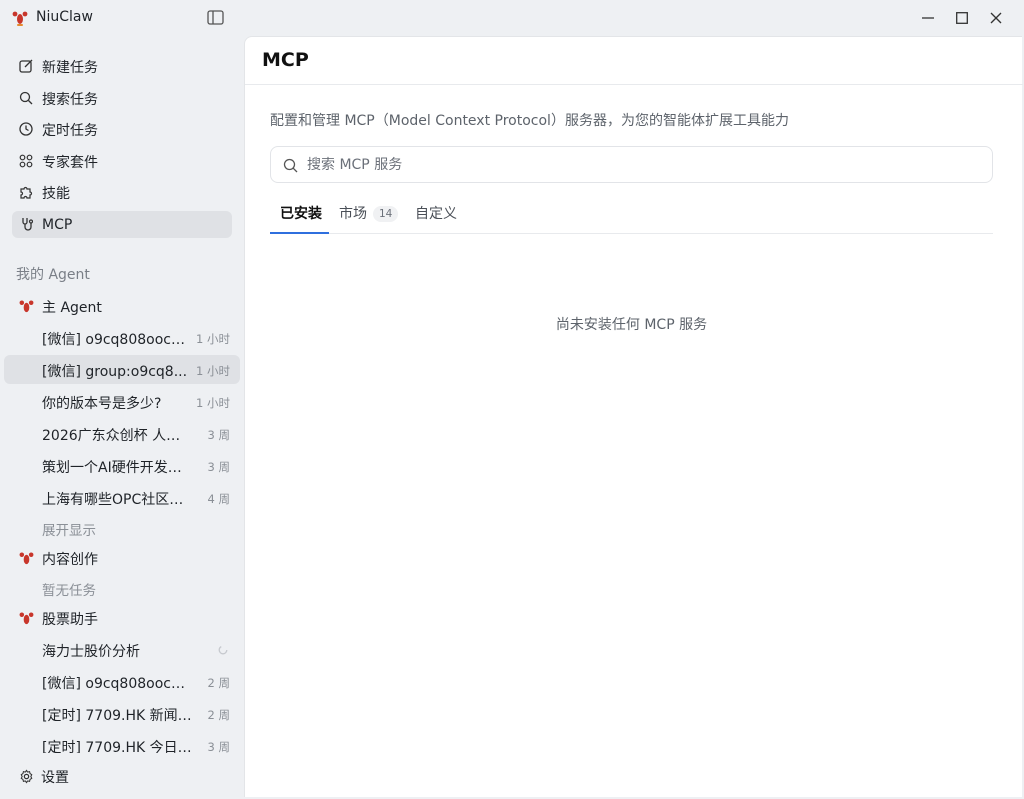 The height and width of the screenshot is (799, 1024). Describe the element at coordinates (56, 193) in the screenshot. I see `nav-label: 技能` at that location.